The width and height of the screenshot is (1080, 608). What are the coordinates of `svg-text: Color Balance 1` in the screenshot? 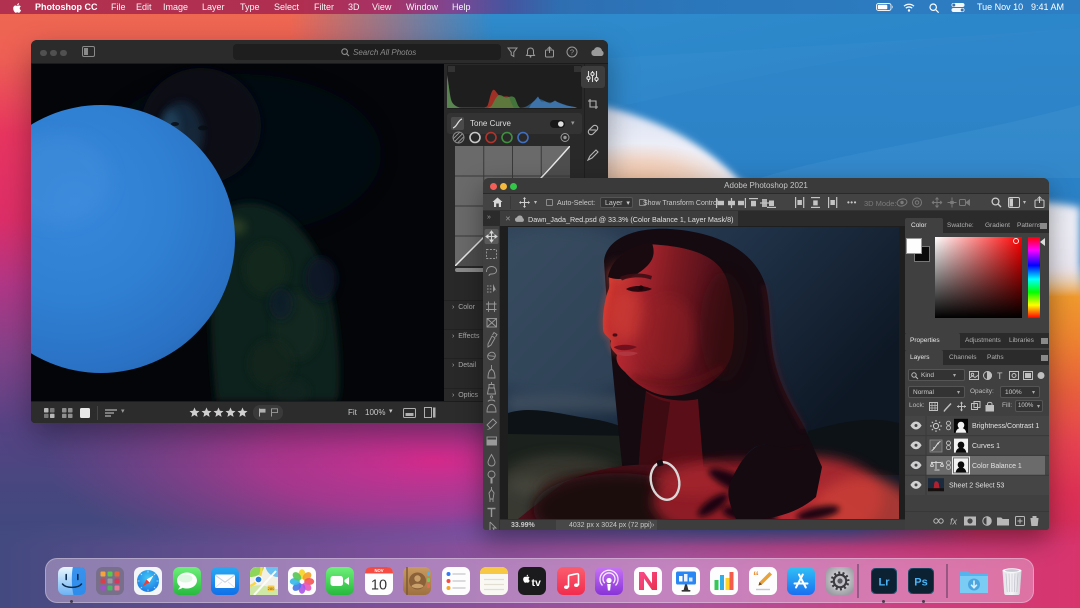 It's located at (997, 466).